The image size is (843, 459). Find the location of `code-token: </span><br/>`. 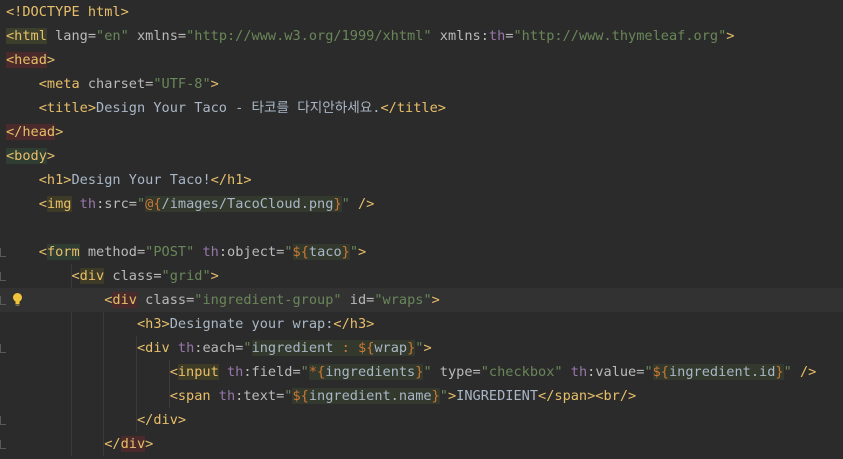

code-token: </span><br/> is located at coordinates (587, 396).